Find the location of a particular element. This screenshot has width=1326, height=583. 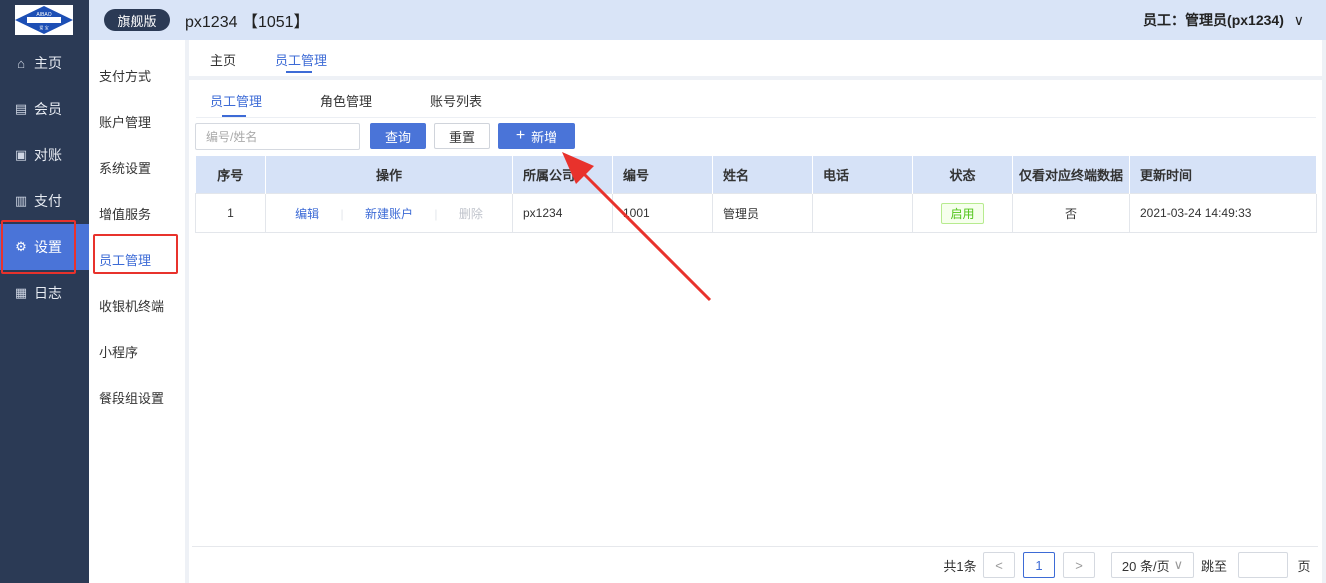

reset-button: 重置 is located at coordinates (462, 136).